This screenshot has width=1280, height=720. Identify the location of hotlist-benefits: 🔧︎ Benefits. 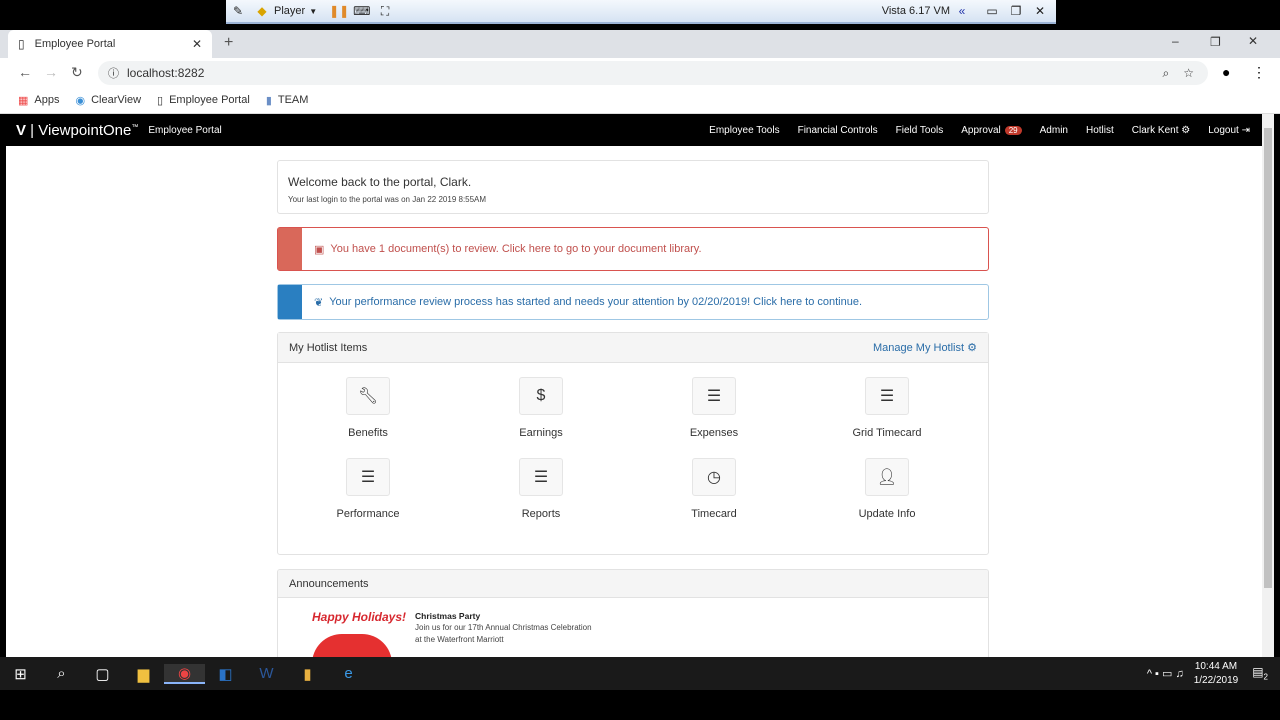
(368, 408).